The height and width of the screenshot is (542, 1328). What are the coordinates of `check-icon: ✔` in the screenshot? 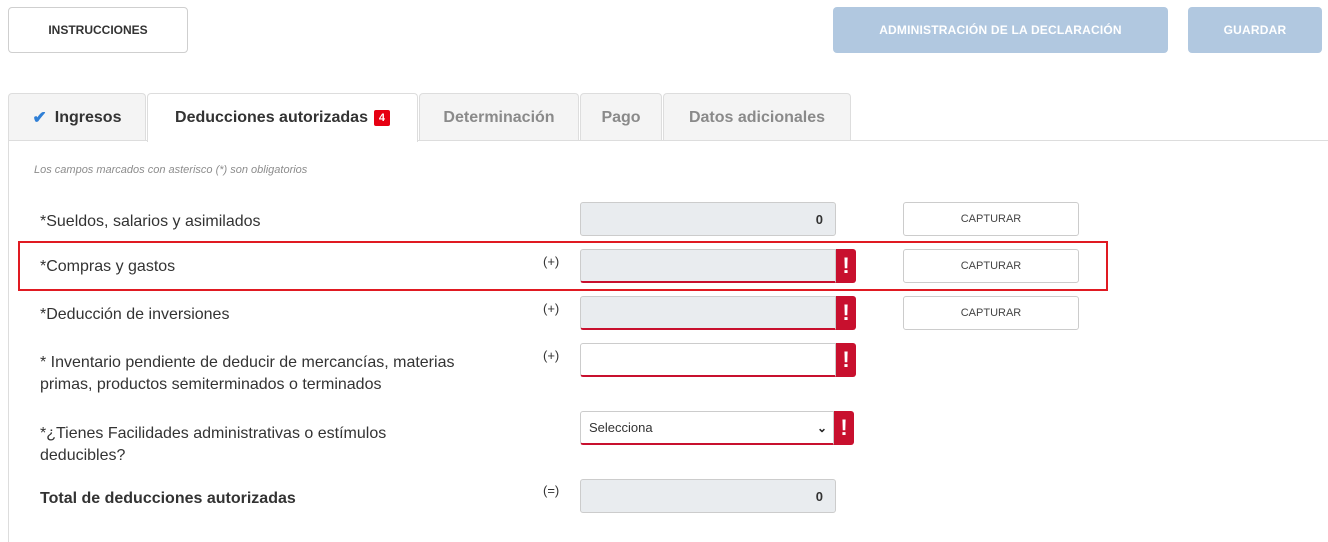 It's located at (39, 117).